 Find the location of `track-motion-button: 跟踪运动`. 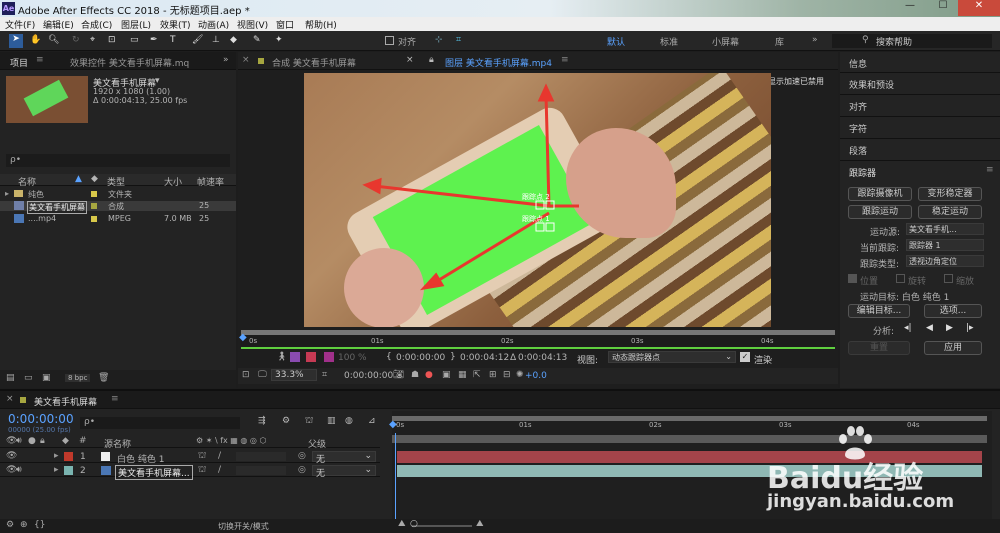

track-motion-button: 跟踪运动 is located at coordinates (880, 212).